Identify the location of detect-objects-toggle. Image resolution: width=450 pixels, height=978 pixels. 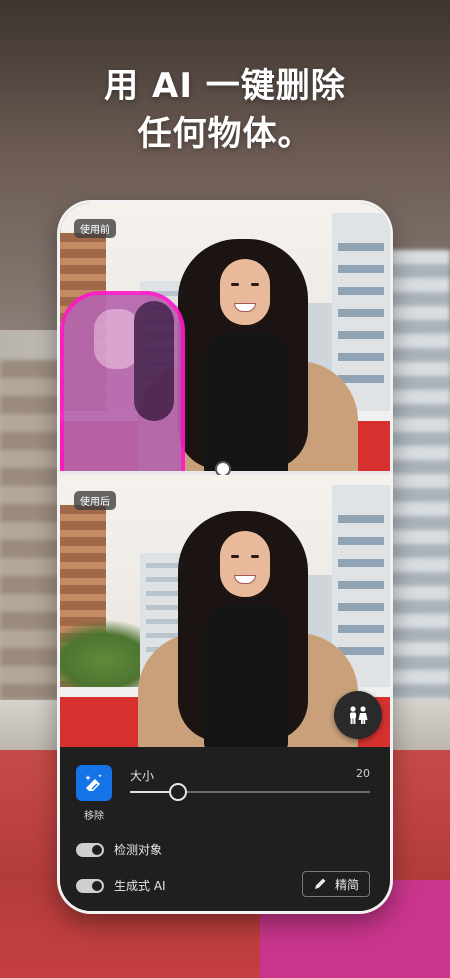
(90, 849).